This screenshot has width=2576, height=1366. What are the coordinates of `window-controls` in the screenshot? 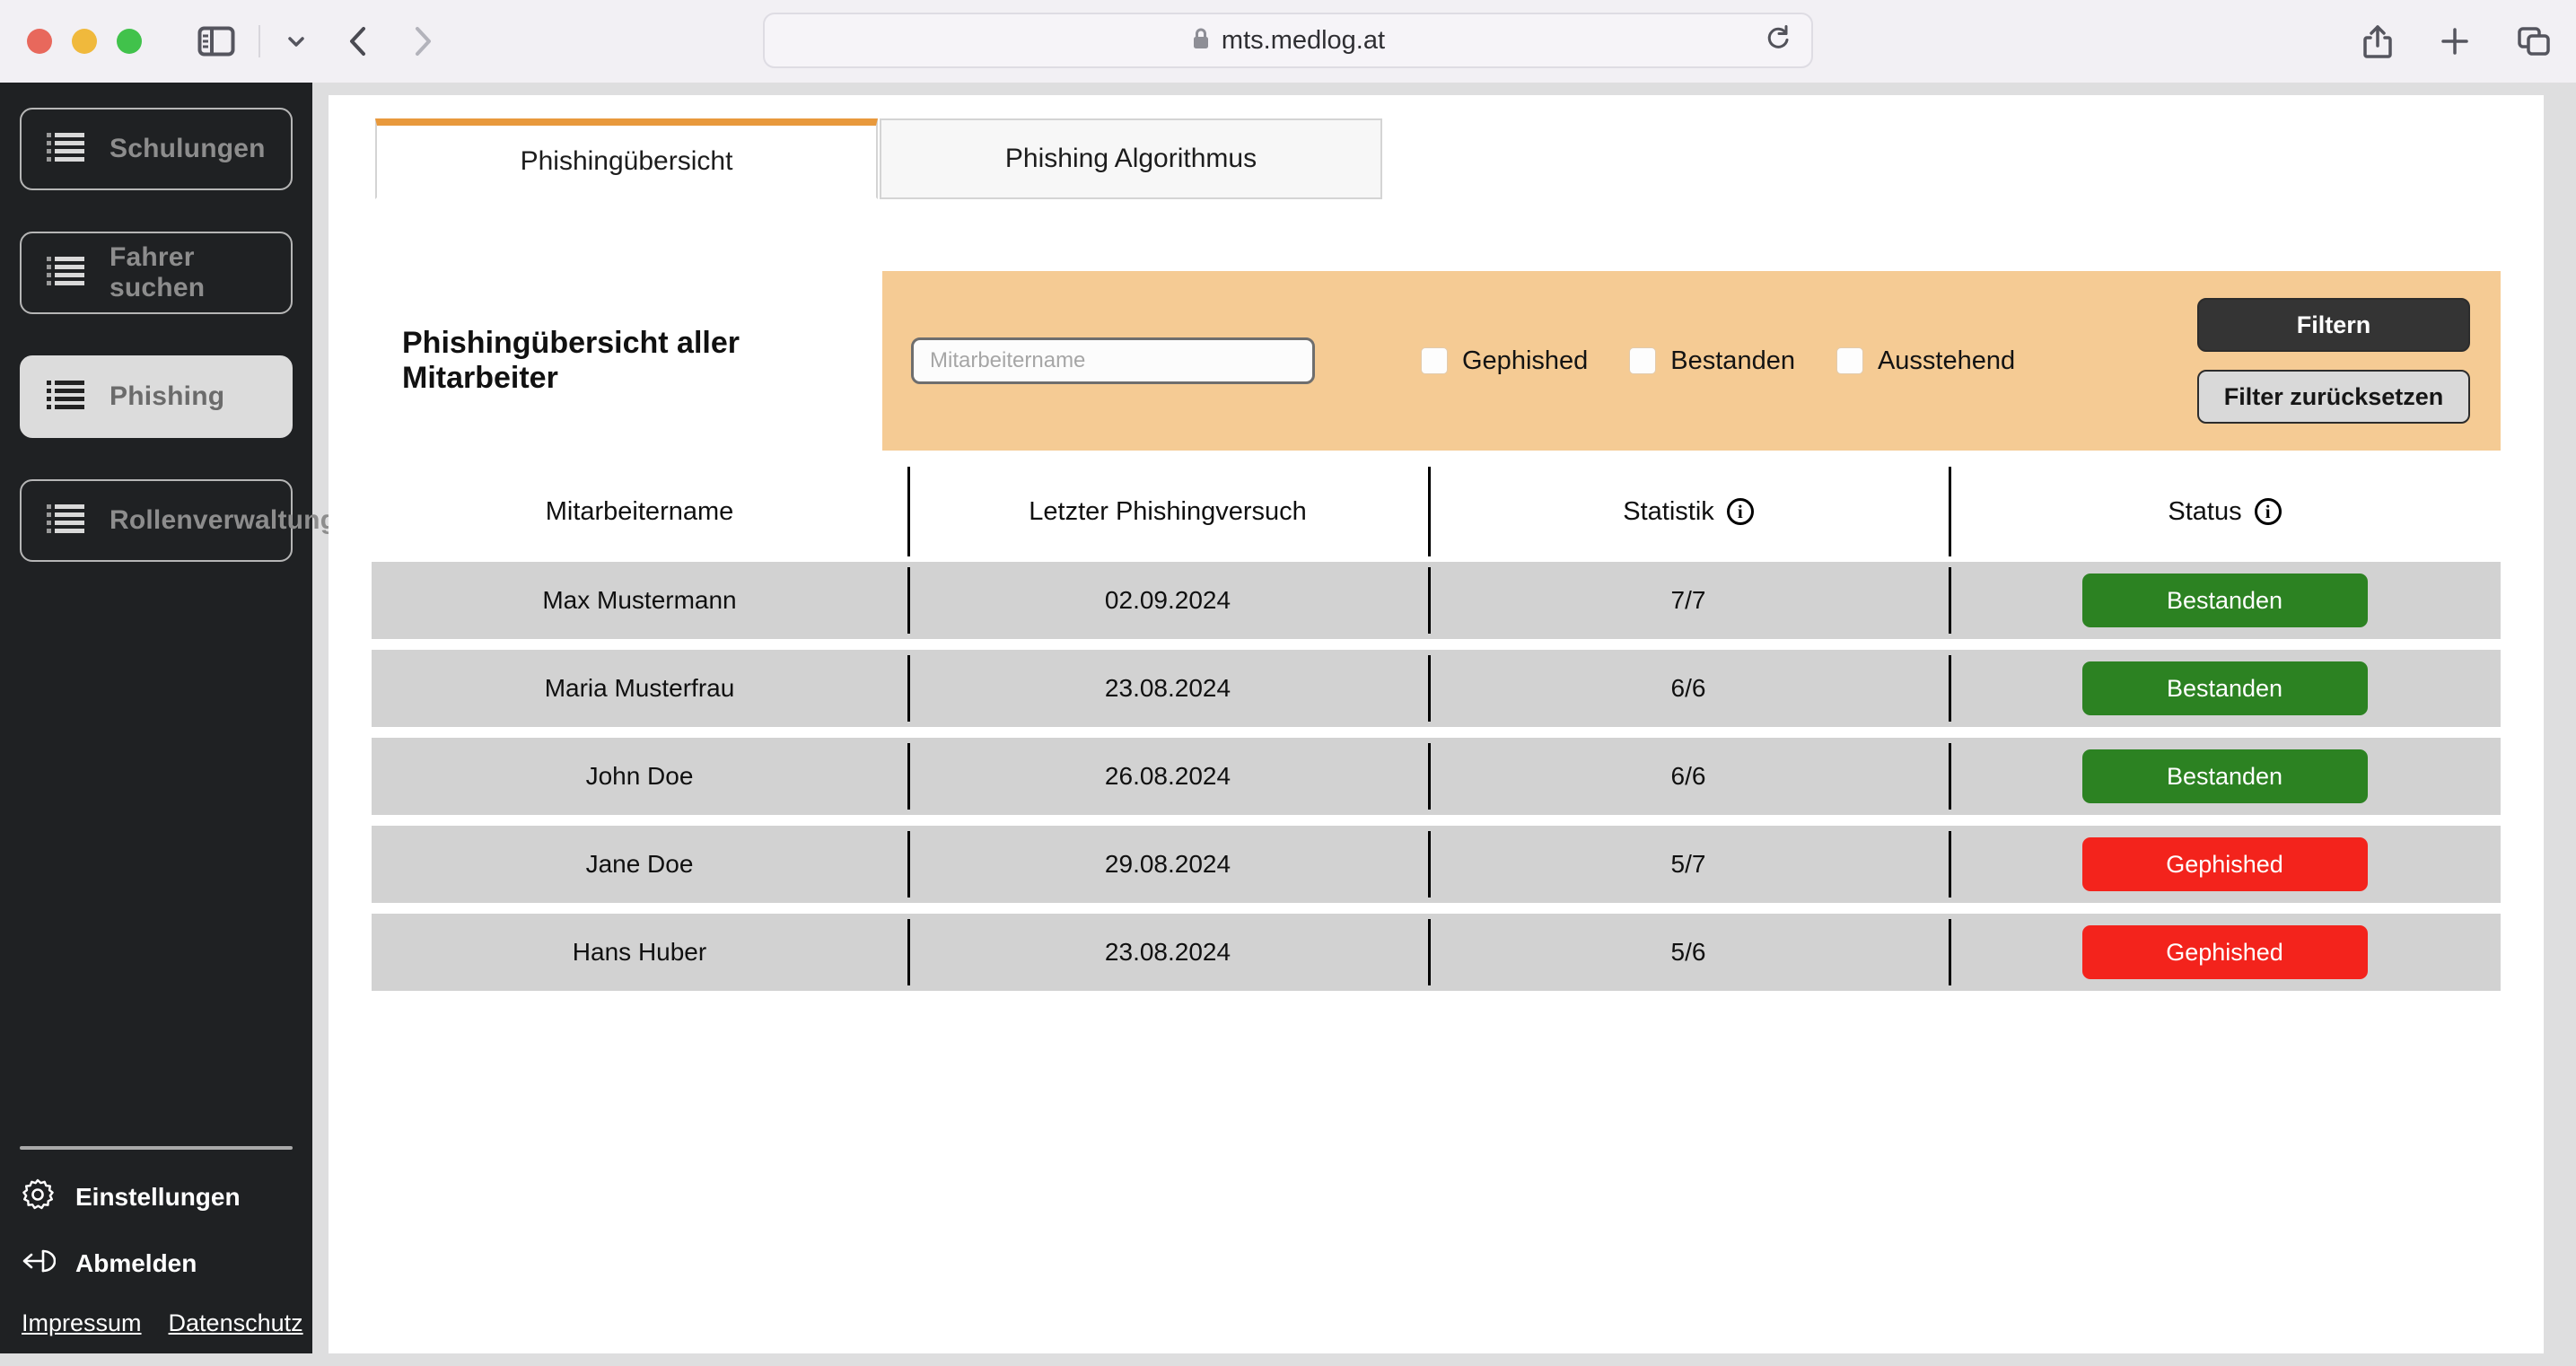 It's located at (84, 41).